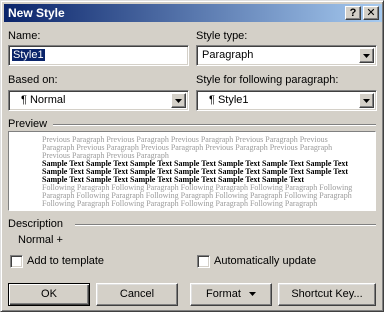  I want to click on title-bar: New Style ? ✕, so click(193, 13).